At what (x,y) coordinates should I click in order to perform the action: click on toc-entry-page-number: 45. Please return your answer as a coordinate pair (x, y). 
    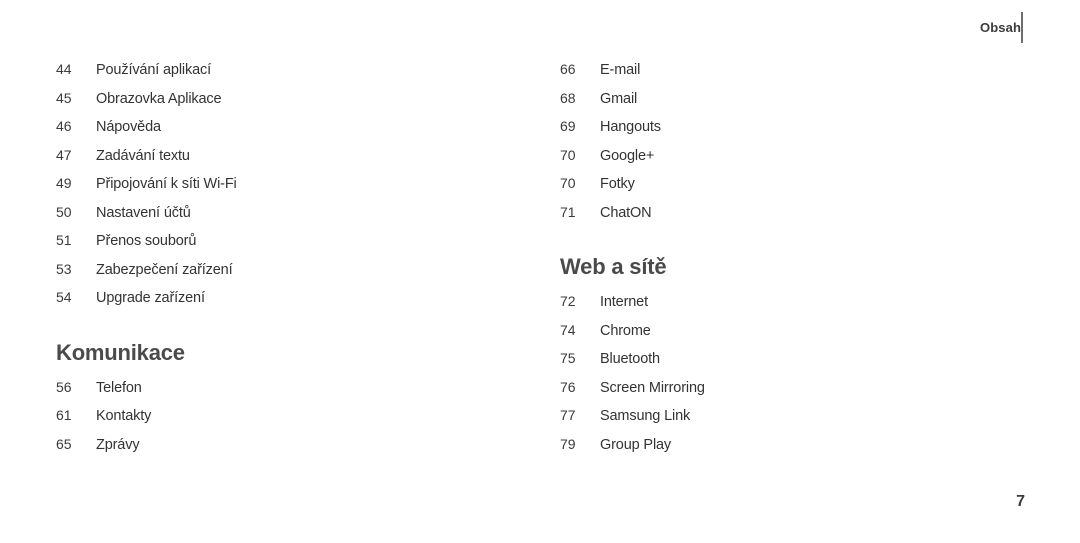
    Looking at the image, I should click on (64, 97).